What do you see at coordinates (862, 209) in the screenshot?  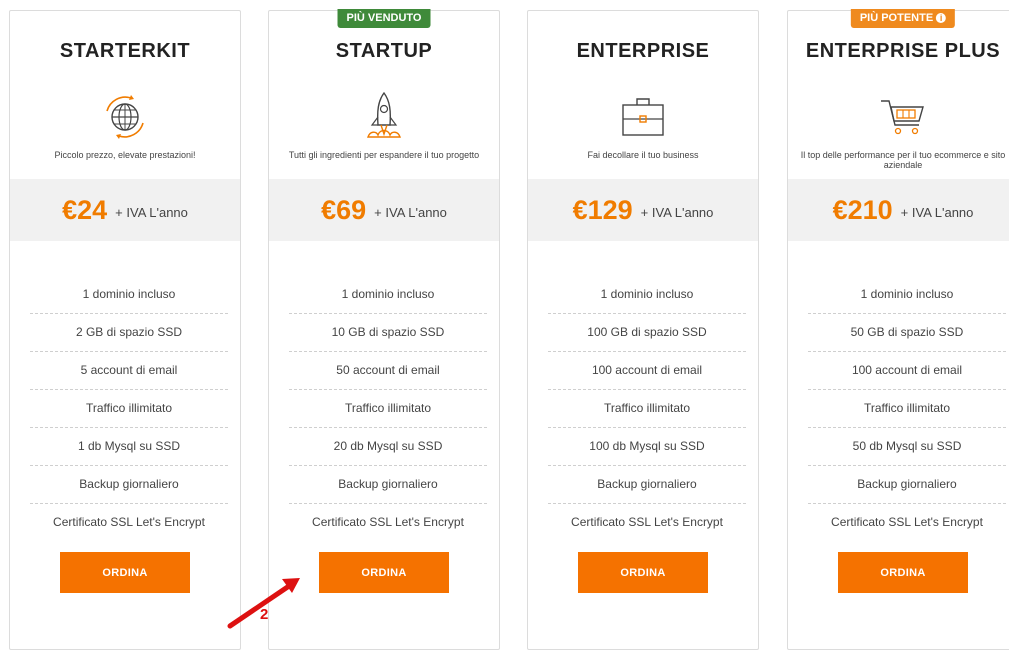 I see `plan-price: €210` at bounding box center [862, 209].